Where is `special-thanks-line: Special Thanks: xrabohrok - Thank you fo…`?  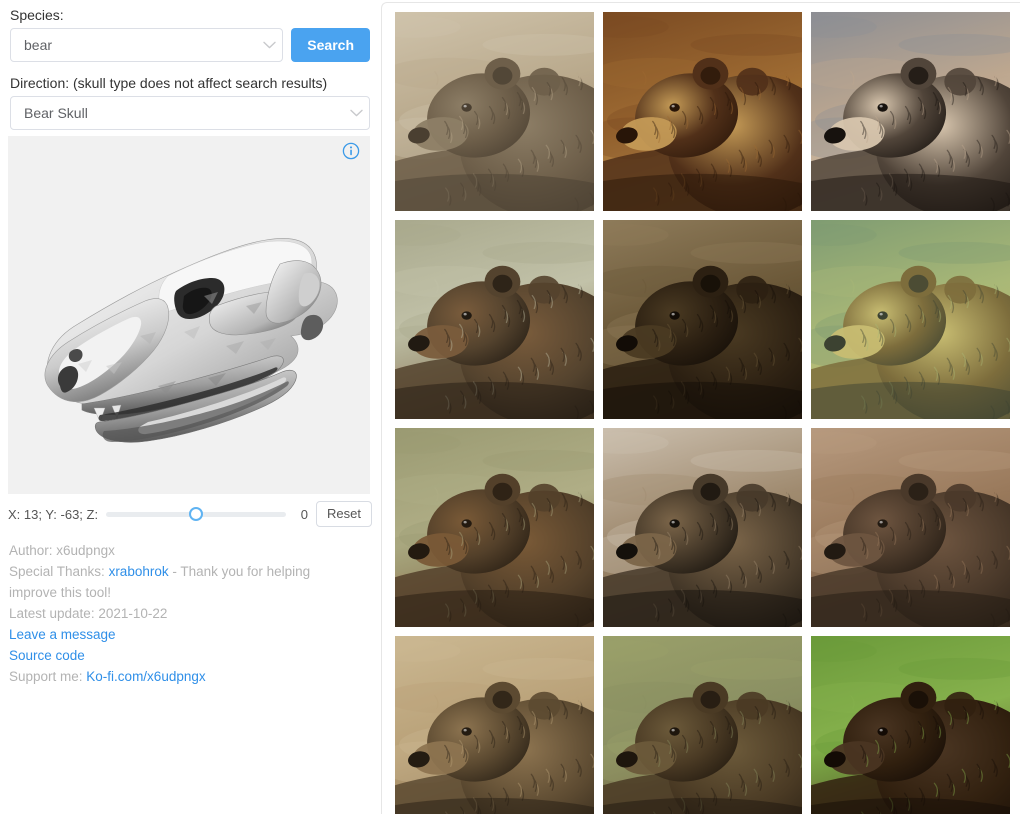 special-thanks-line: Special Thanks: xrabohrok - Thank you fo… is located at coordinates (179, 582).